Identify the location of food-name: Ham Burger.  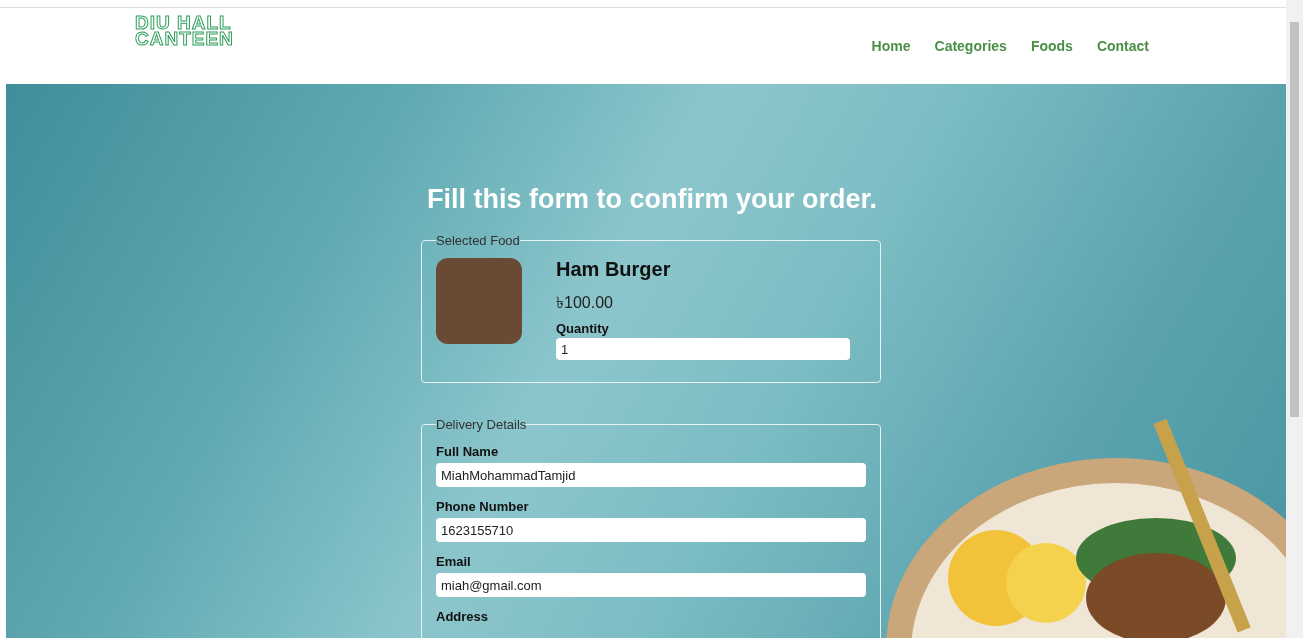
(614, 269).